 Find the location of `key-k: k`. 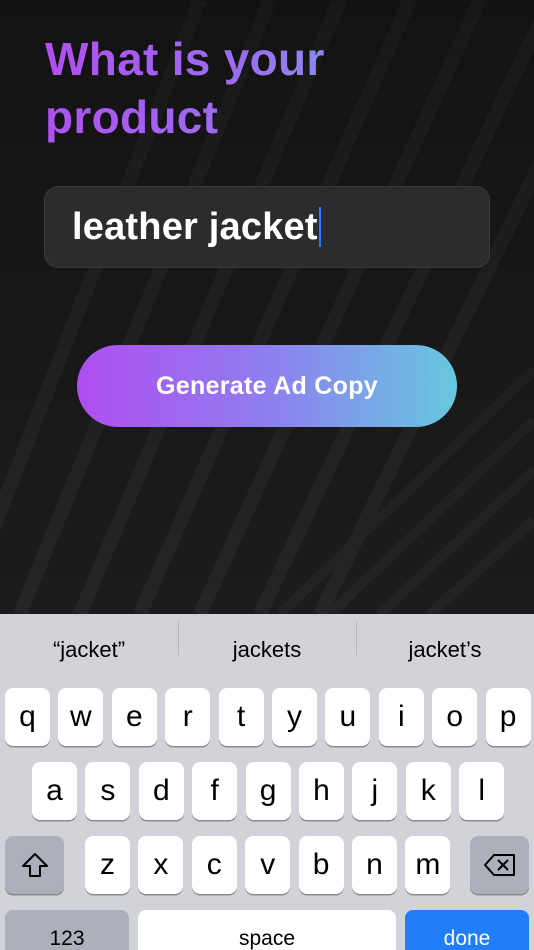

key-k: k is located at coordinates (428, 791).